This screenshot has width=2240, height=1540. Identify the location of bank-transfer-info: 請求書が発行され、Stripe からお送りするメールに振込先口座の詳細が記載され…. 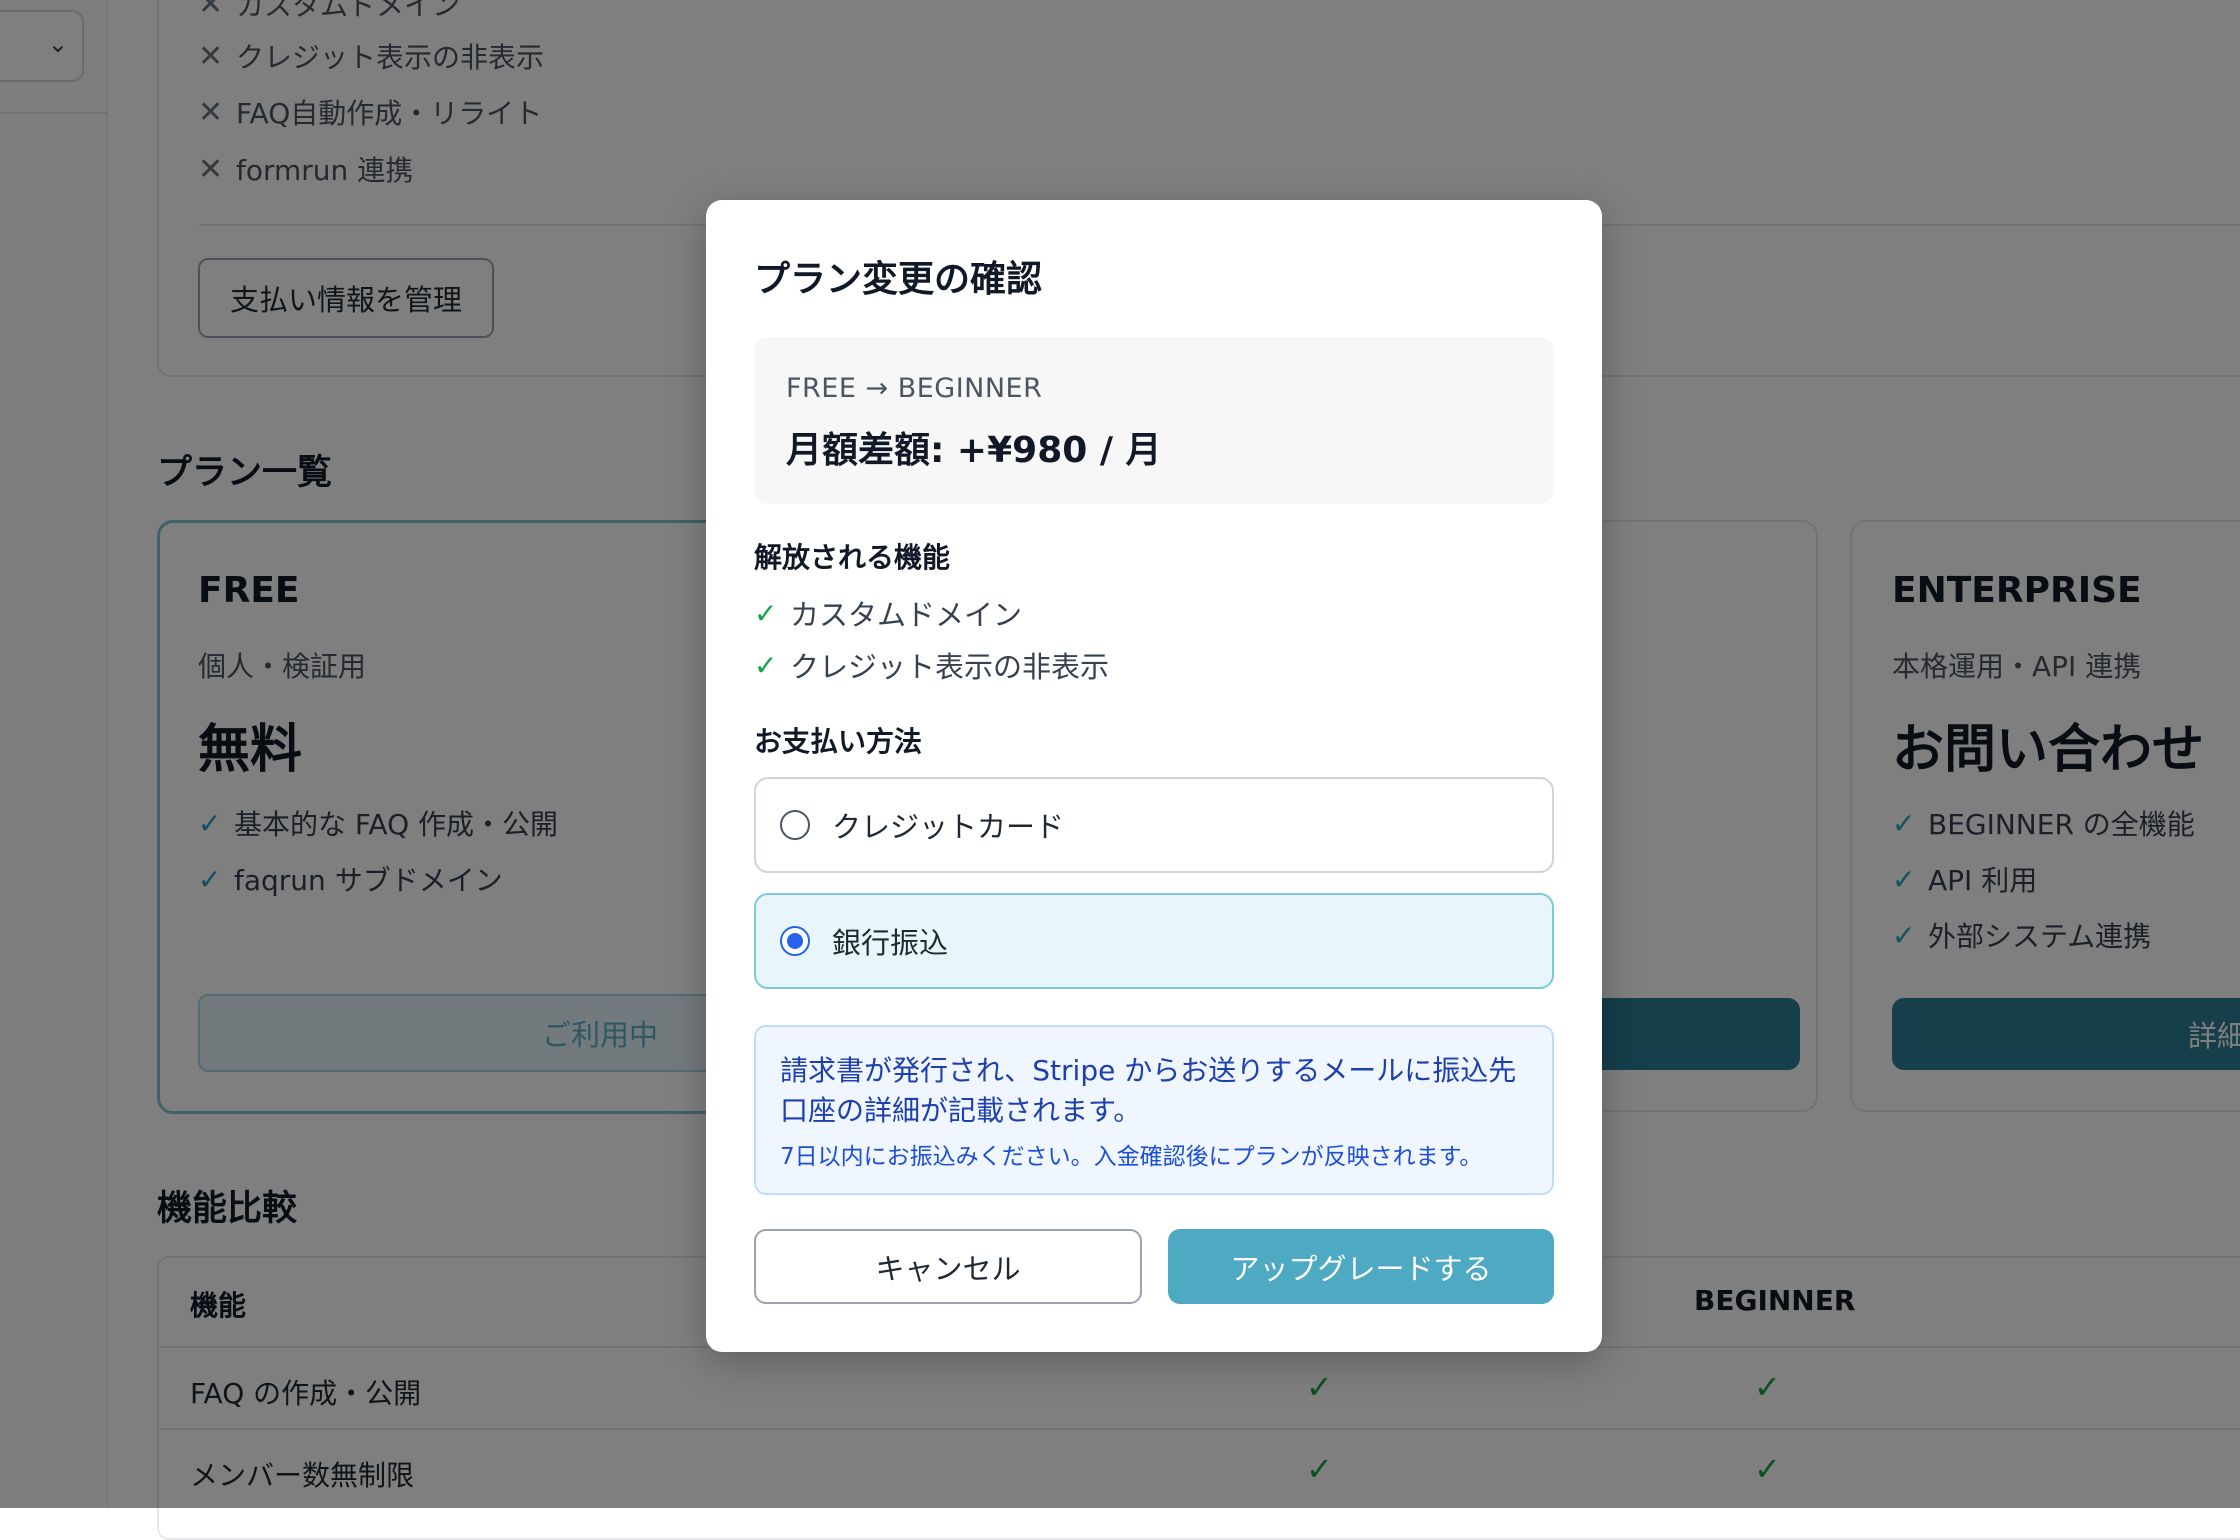
(1154, 1110).